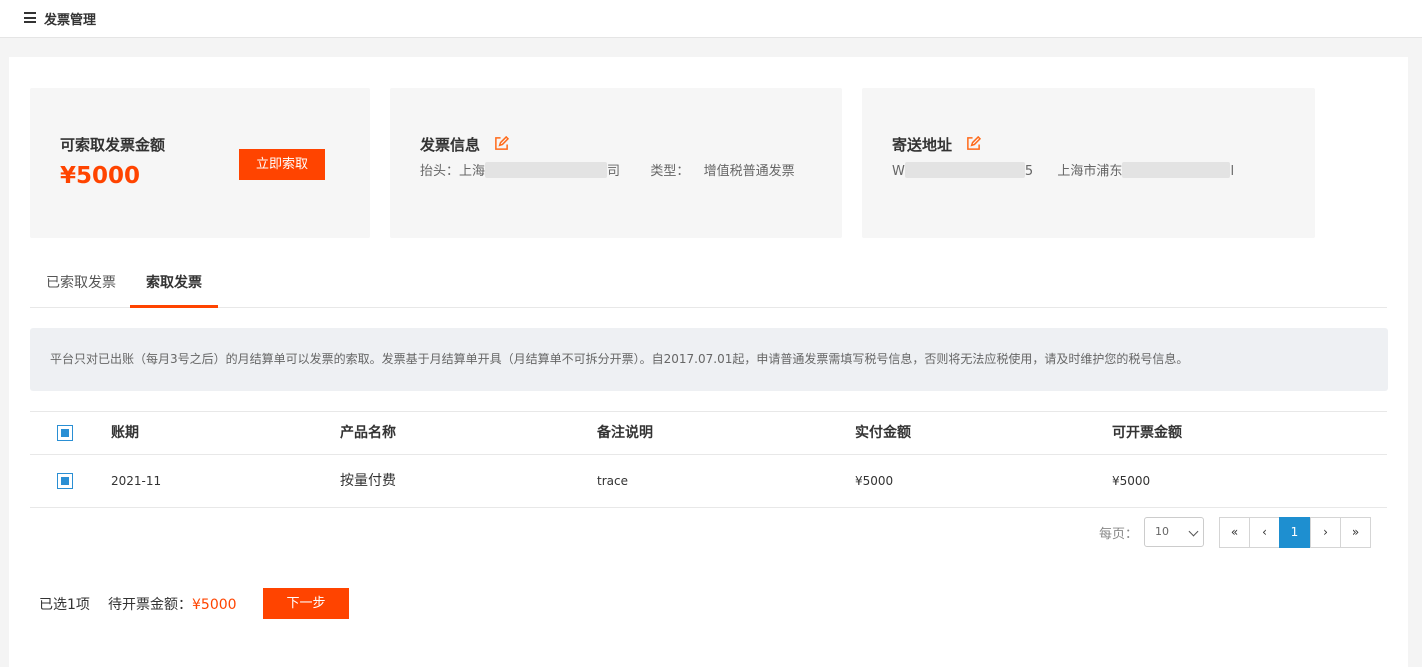  Describe the element at coordinates (174, 285) in the screenshot. I see `tab-request-invoice: 索取发票` at that location.